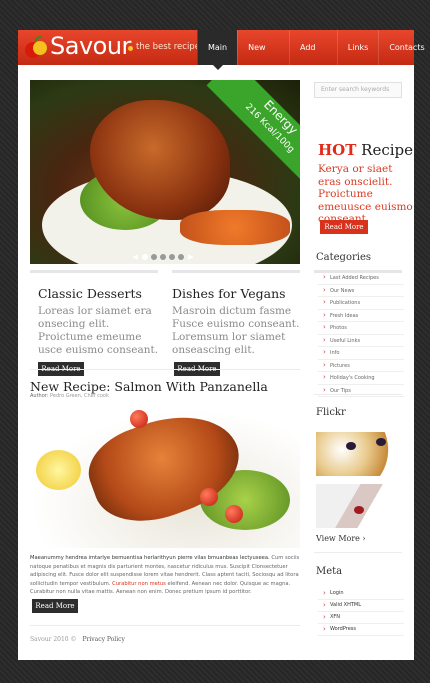  I want to click on article-title: New Recipe: Salmon With Panzanella, so click(149, 386).